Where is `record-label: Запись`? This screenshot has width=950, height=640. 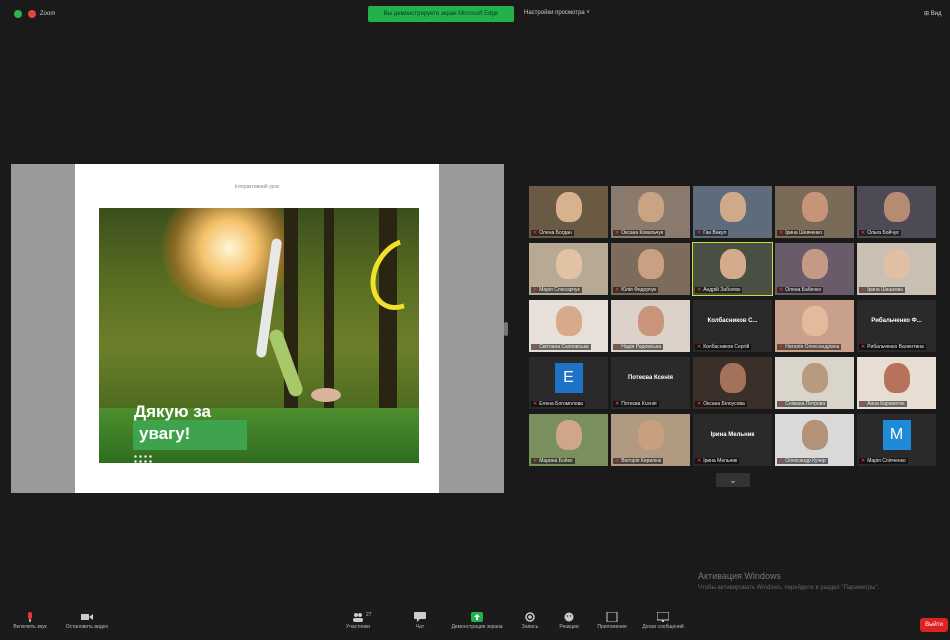 record-label: Запись is located at coordinates (530, 627).